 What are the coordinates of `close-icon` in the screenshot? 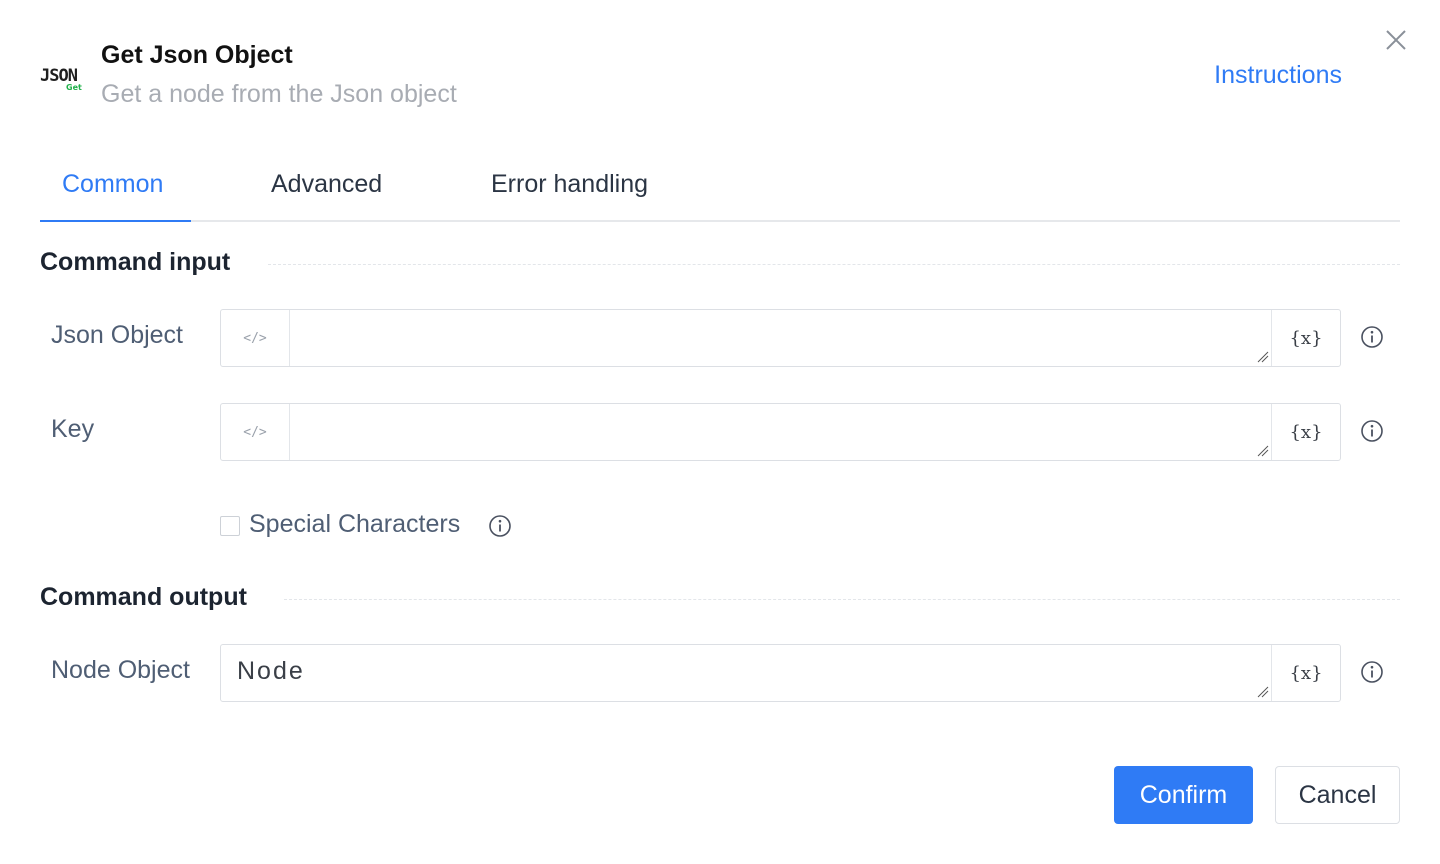 It's located at (1396, 40).